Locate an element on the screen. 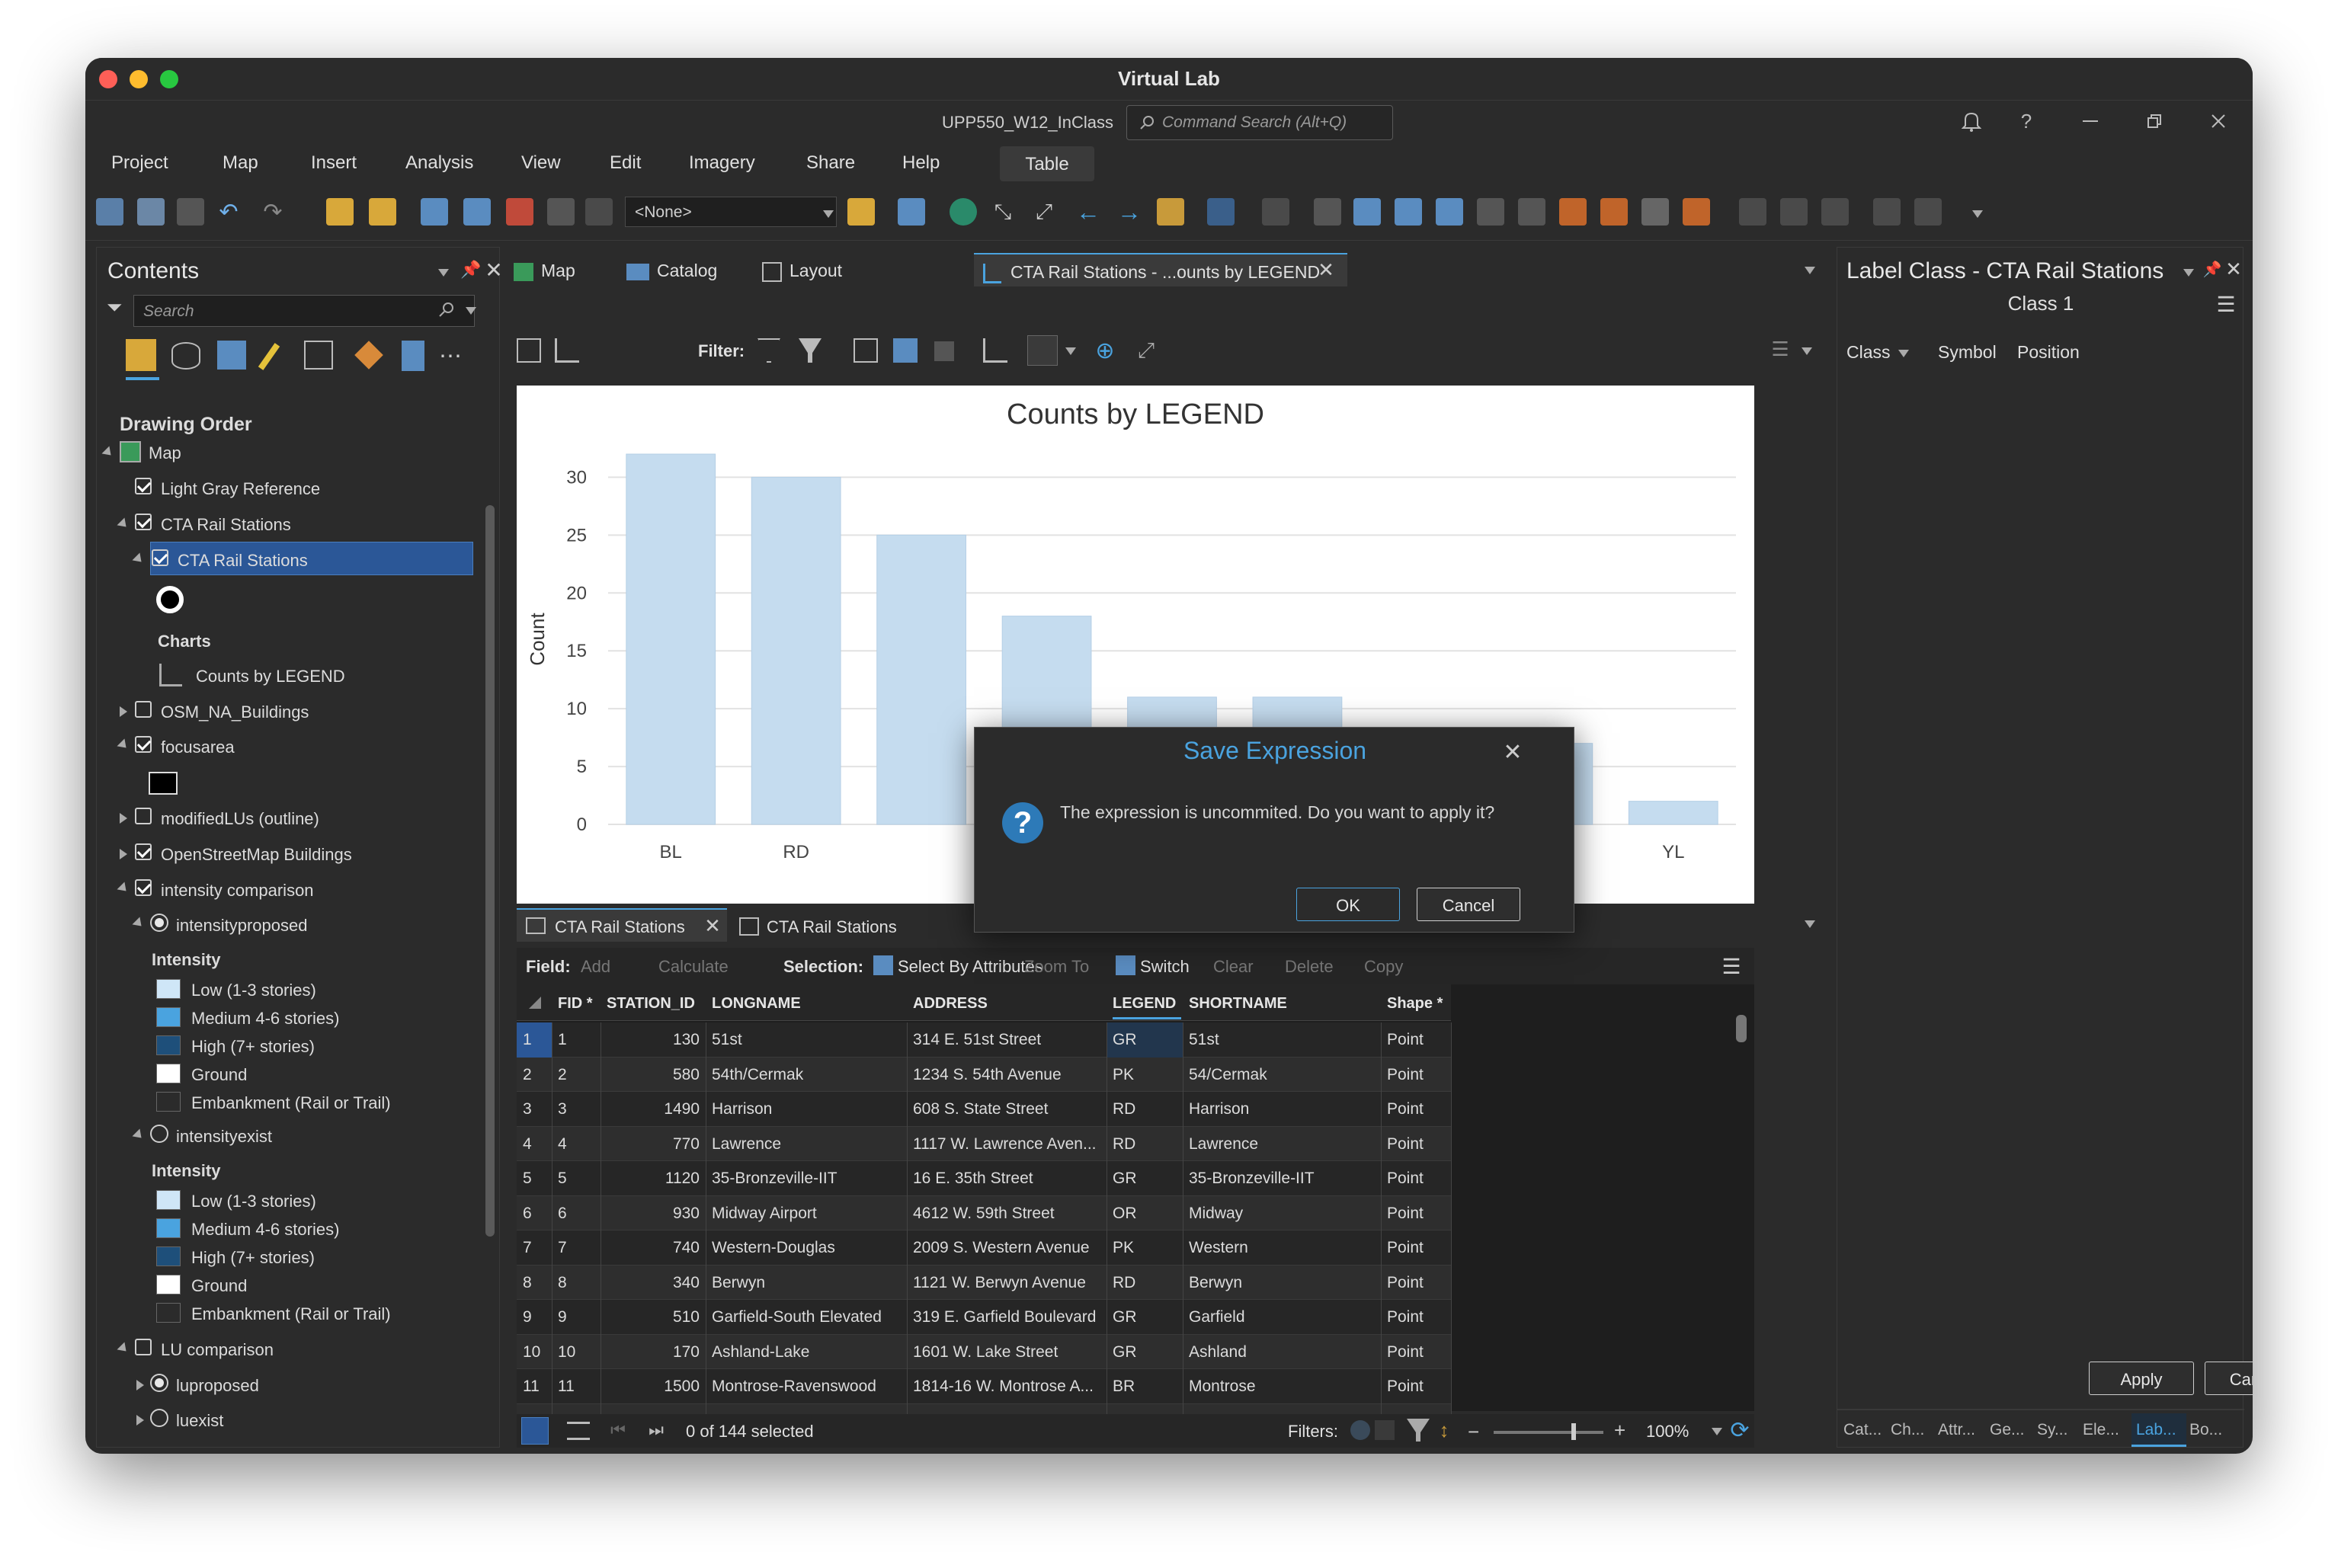  table-cell: 1500 is located at coordinates (653, 1387).